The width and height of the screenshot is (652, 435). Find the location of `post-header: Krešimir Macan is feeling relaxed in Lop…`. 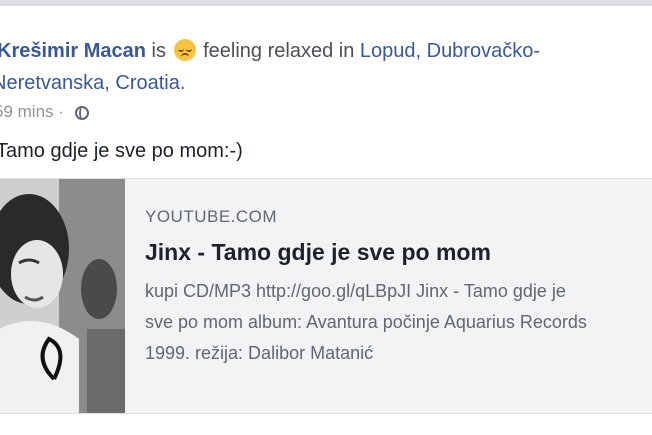

post-header: Krešimir Macan is feeling relaxed in Lop… is located at coordinates (270, 51).